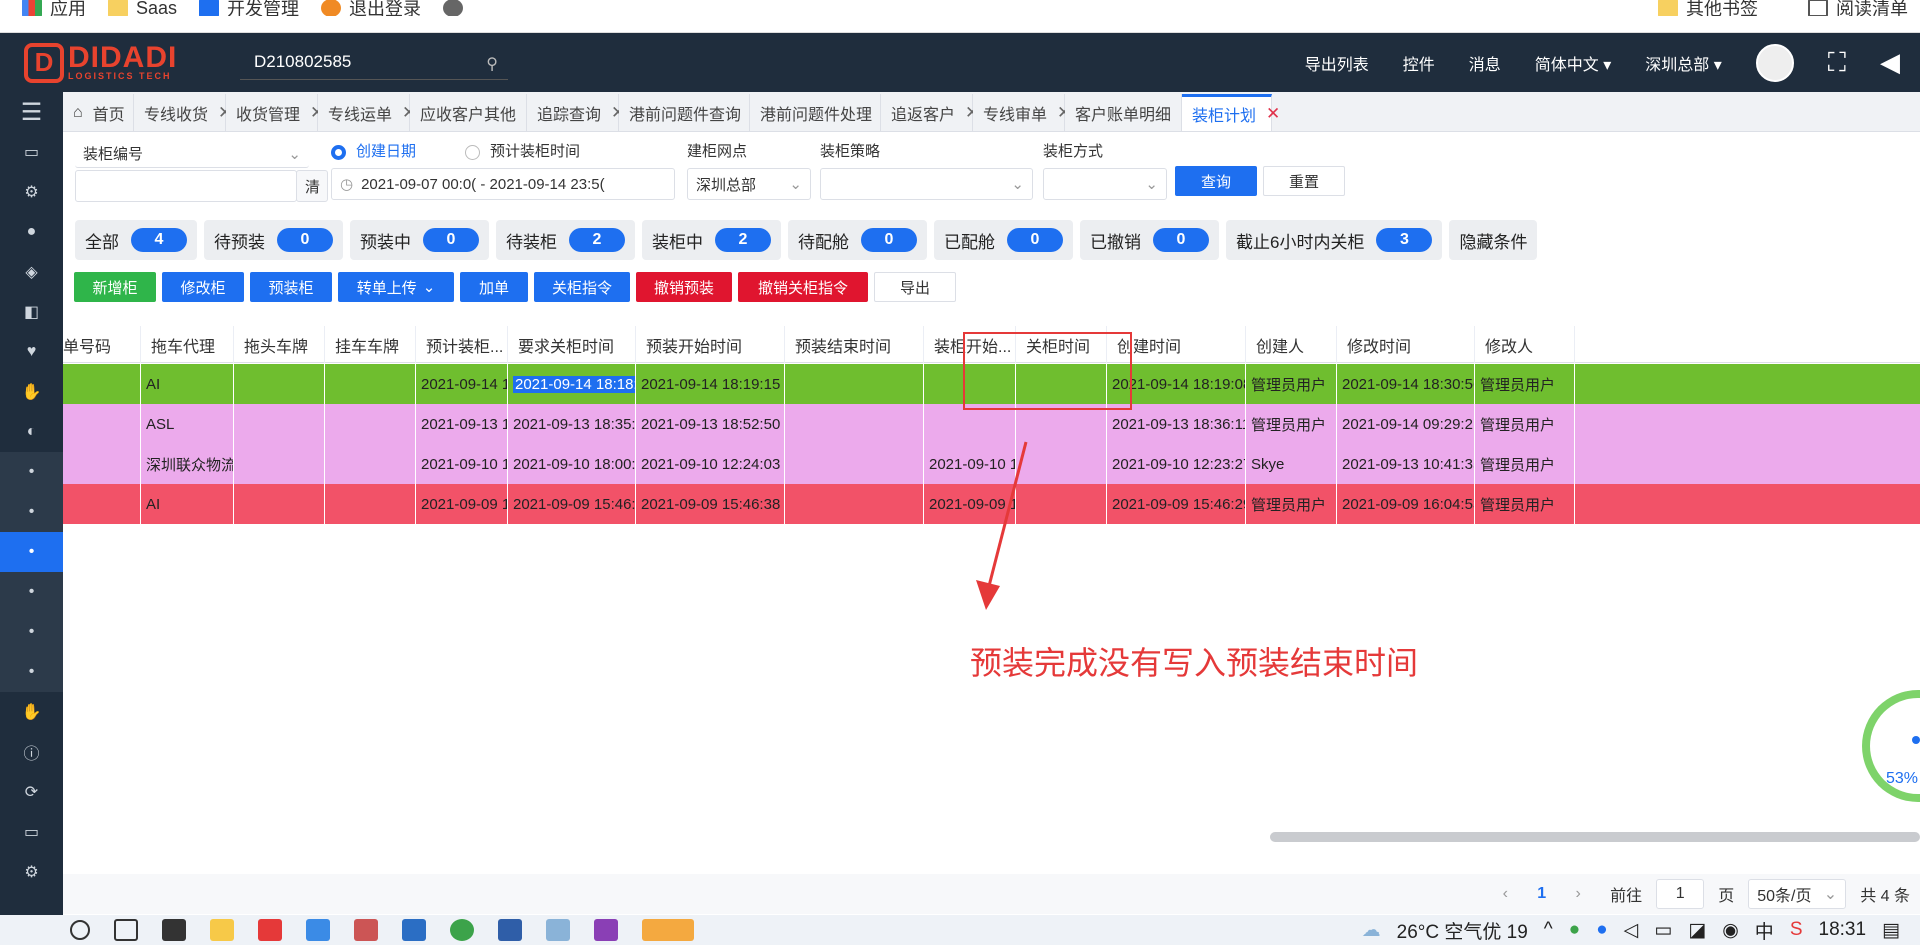 The width and height of the screenshot is (1920, 945). What do you see at coordinates (711, 240) in the screenshot?
I see `status-chip-4: 装柜中 2` at bounding box center [711, 240].